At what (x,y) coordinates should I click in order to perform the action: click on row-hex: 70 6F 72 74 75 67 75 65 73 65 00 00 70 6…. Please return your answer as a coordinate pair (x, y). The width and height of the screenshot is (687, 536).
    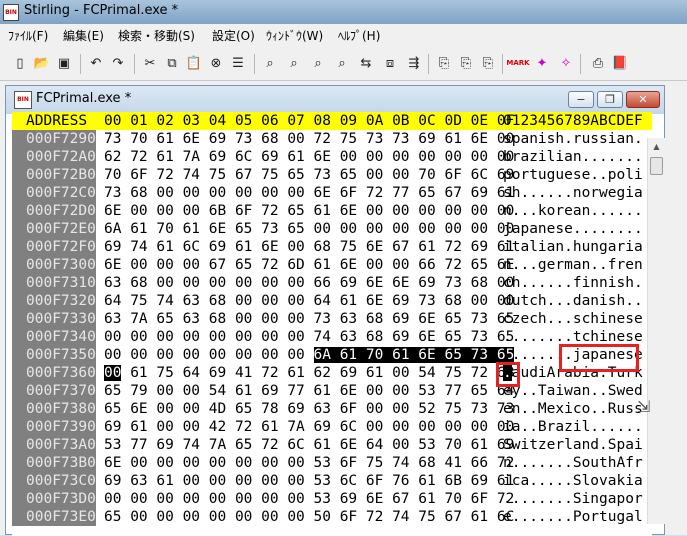
    Looking at the image, I should click on (309, 175).